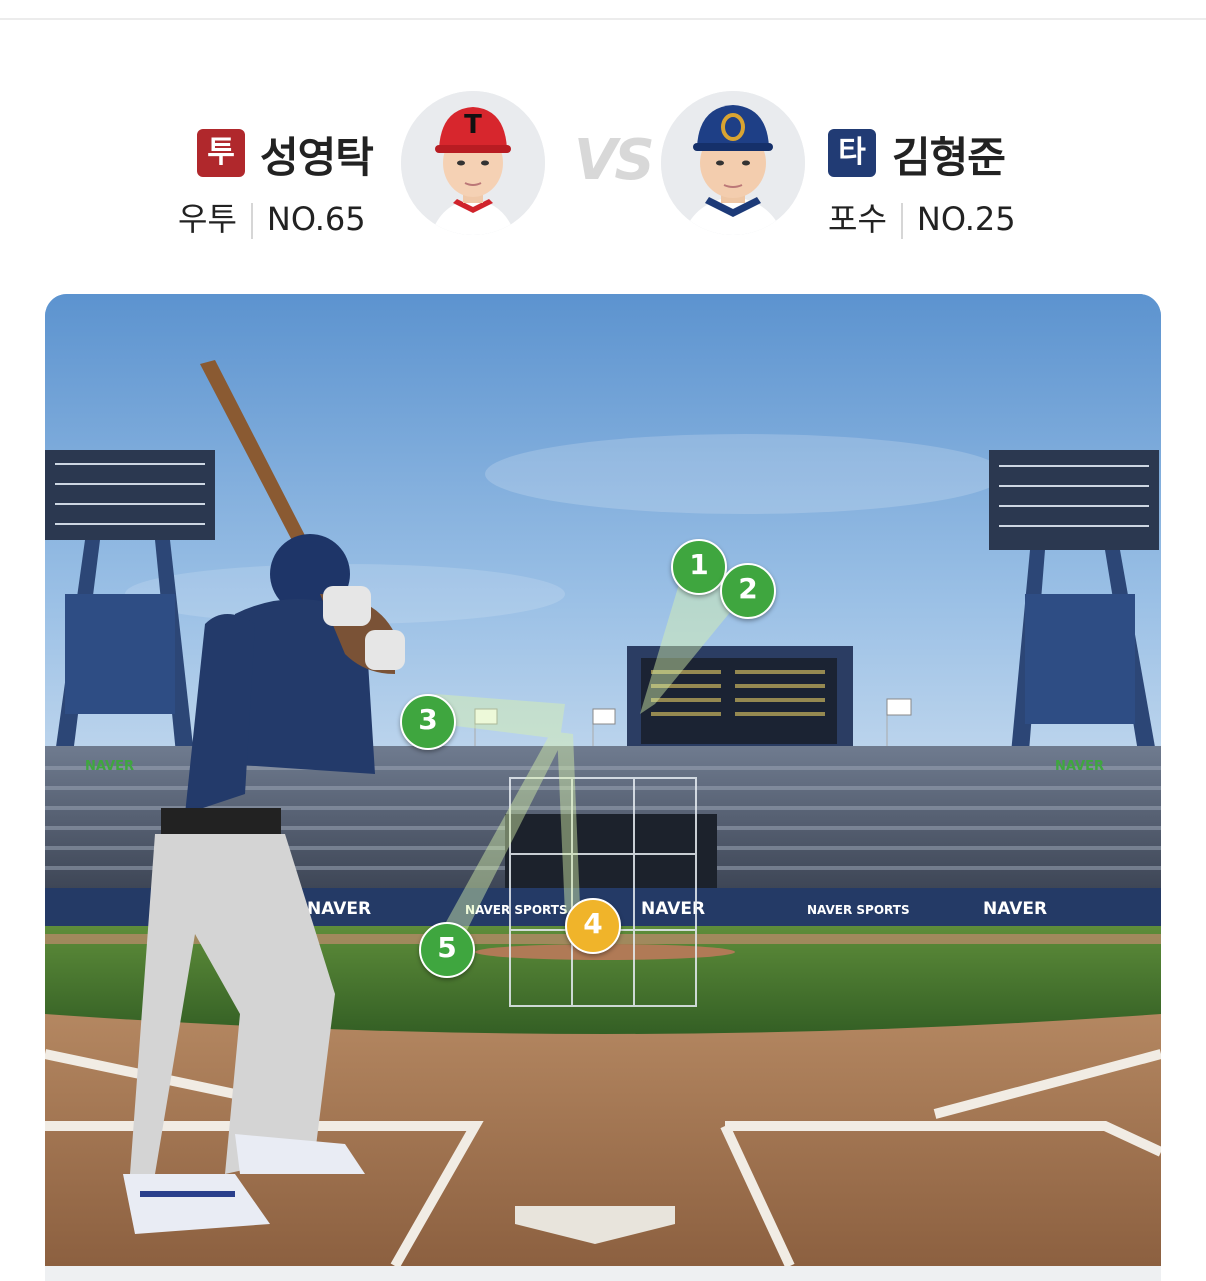 Image resolution: width=1206 pixels, height=1281 pixels. I want to click on batter-badge-label: 타, so click(852, 153).